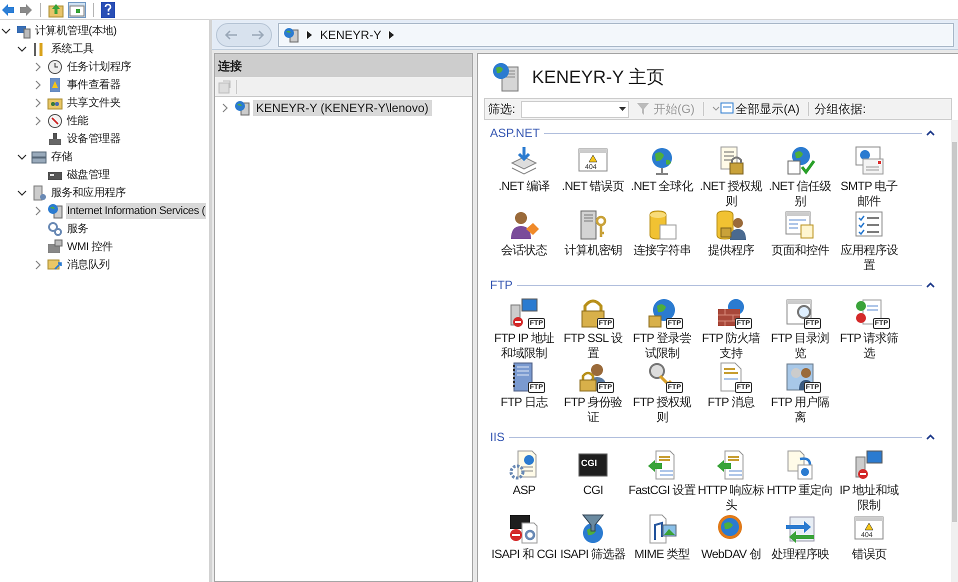 This screenshot has width=958, height=582. Describe the element at coordinates (869, 554) in the screenshot. I see `feature-label: 错误页` at that location.